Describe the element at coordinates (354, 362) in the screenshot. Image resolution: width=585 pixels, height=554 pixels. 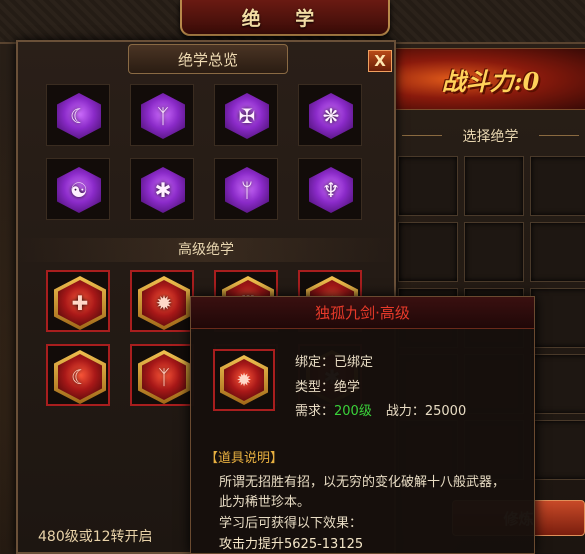
I see `bind-value: 已绑定` at that location.